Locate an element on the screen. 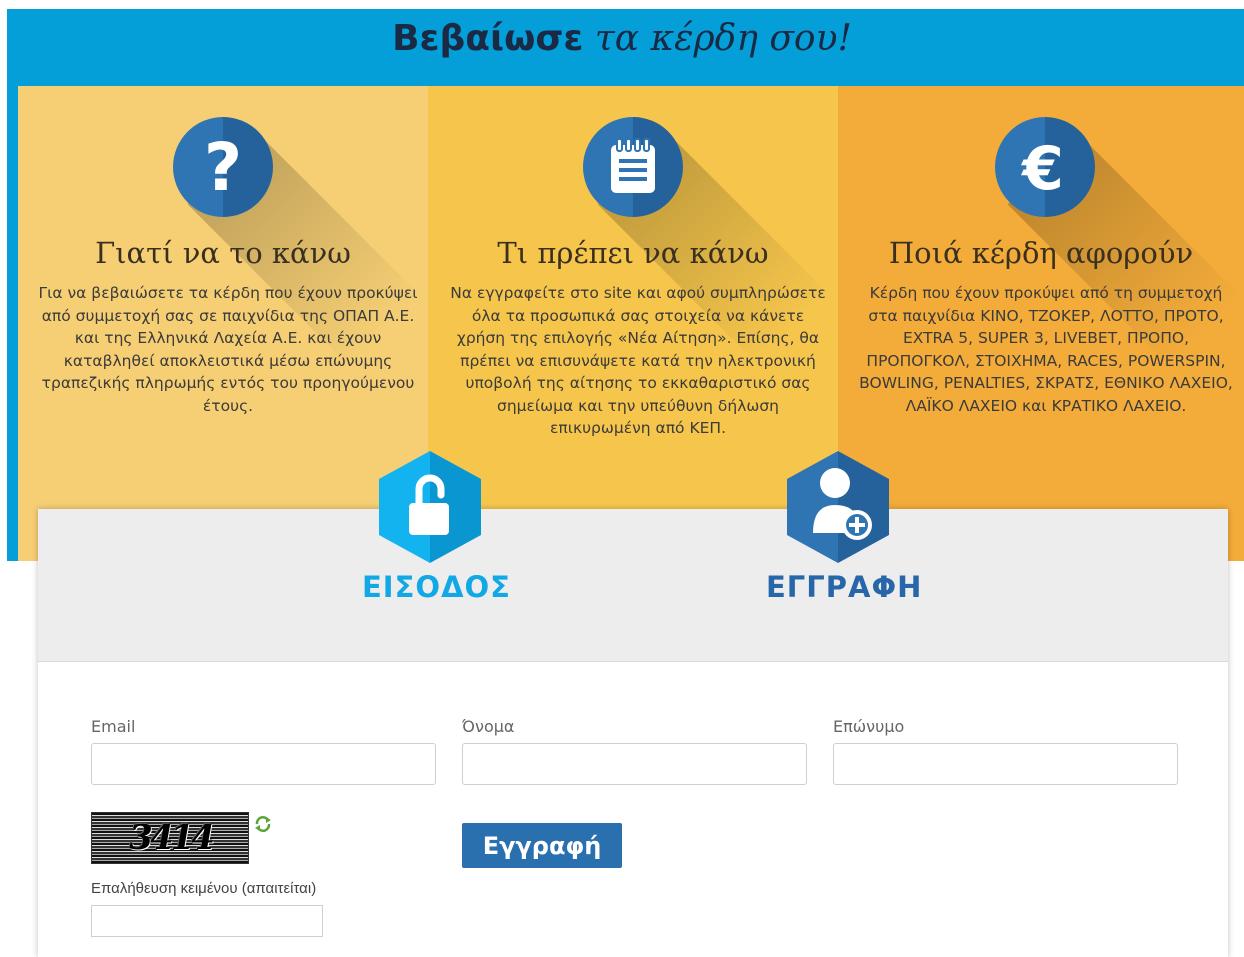 The height and width of the screenshot is (957, 1244). tab-login: ΕΙΣΟΔΟΣ is located at coordinates (436, 587).